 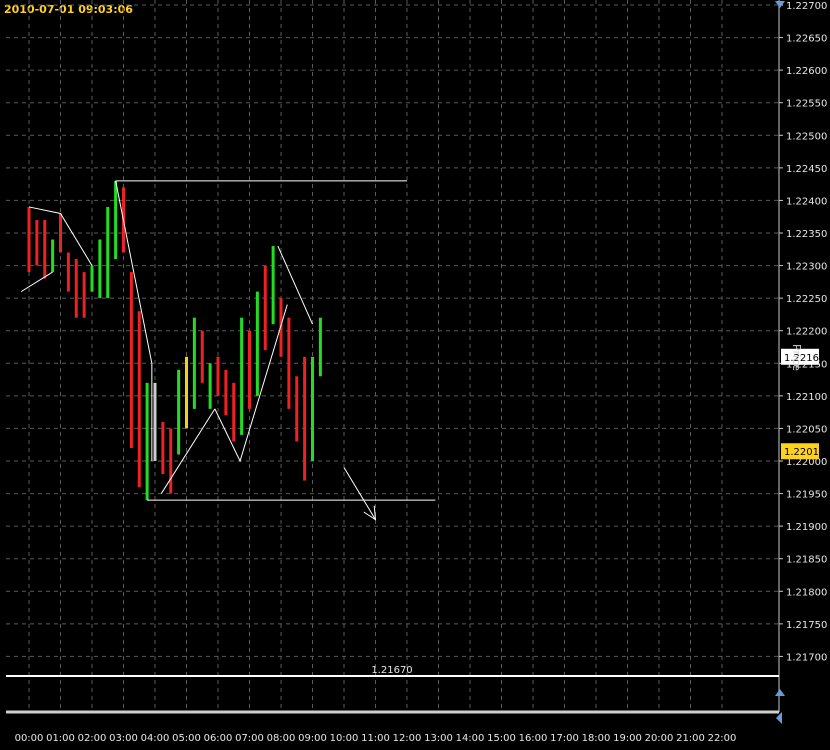 I want to click on time-tick-label: 08:00, so click(x=281, y=738).